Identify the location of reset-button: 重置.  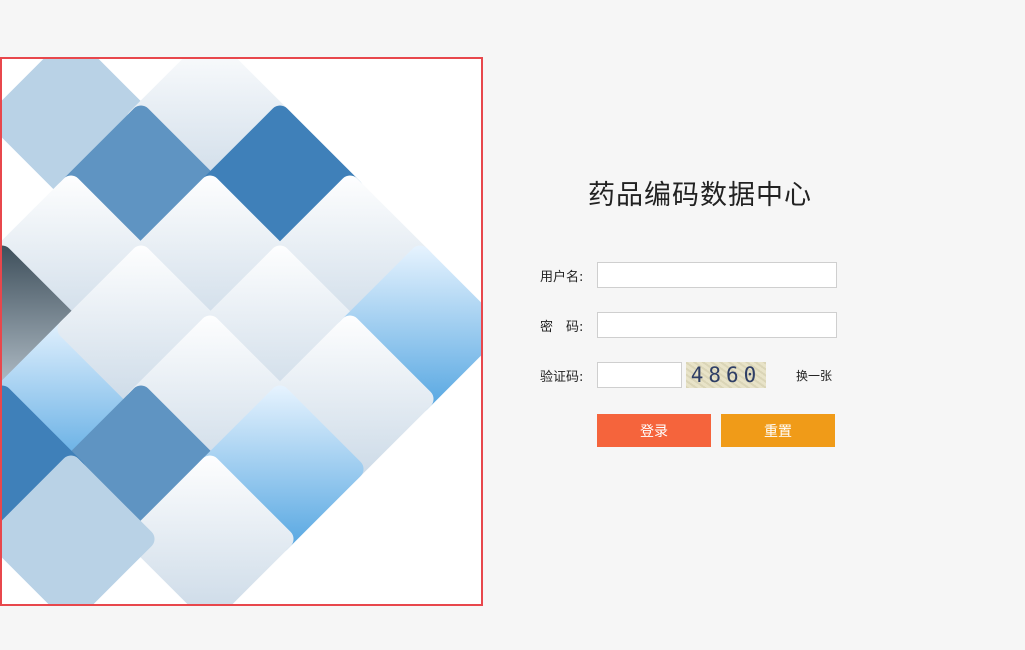
(778, 430).